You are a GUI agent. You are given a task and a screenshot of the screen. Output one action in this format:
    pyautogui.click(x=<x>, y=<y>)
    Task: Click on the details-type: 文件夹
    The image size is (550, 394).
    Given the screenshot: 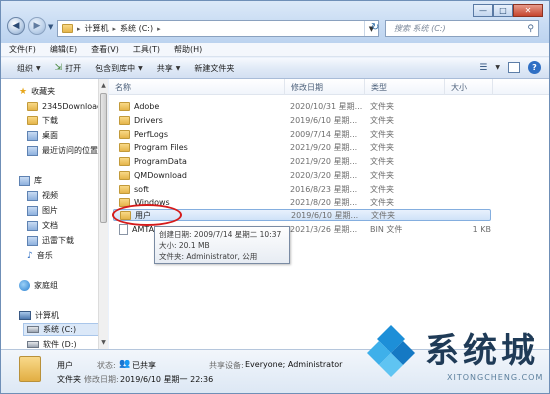 What is the action you would take?
    pyautogui.click(x=69, y=379)
    